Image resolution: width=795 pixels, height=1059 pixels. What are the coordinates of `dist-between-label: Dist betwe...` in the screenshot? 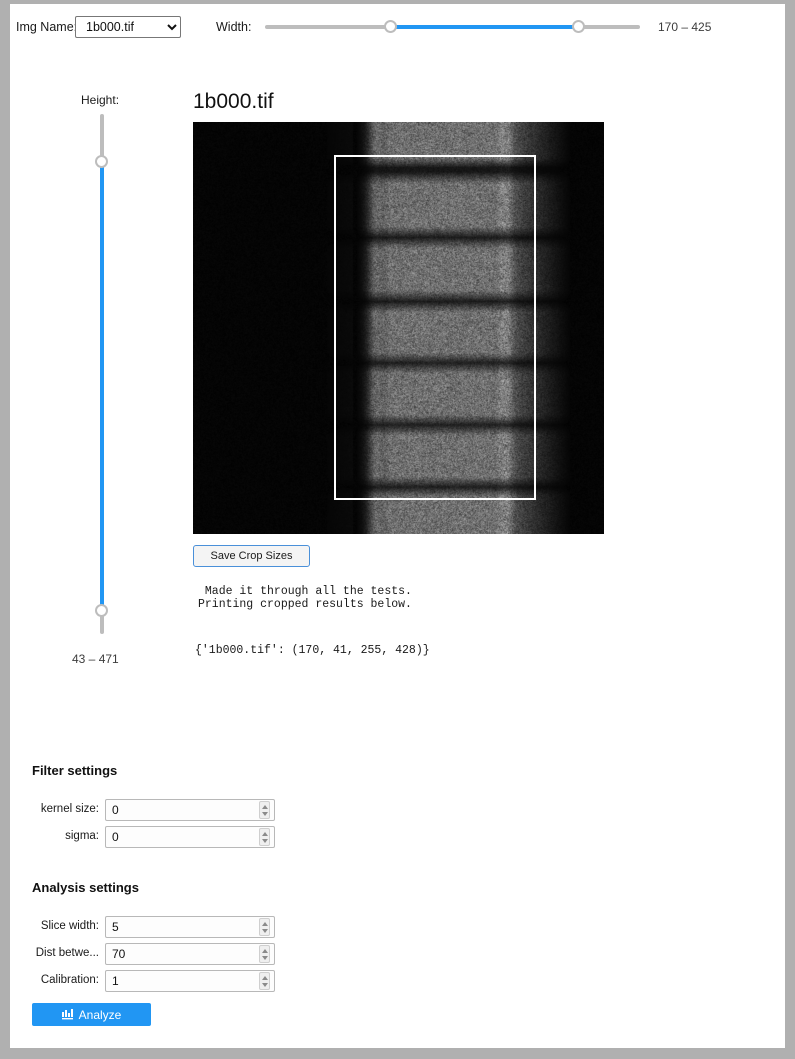 It's located at (67, 953).